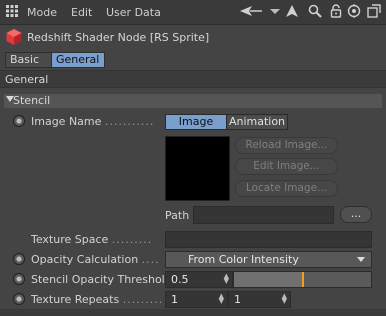 This screenshot has width=386, height=316. I want to click on path-input, so click(263, 215).